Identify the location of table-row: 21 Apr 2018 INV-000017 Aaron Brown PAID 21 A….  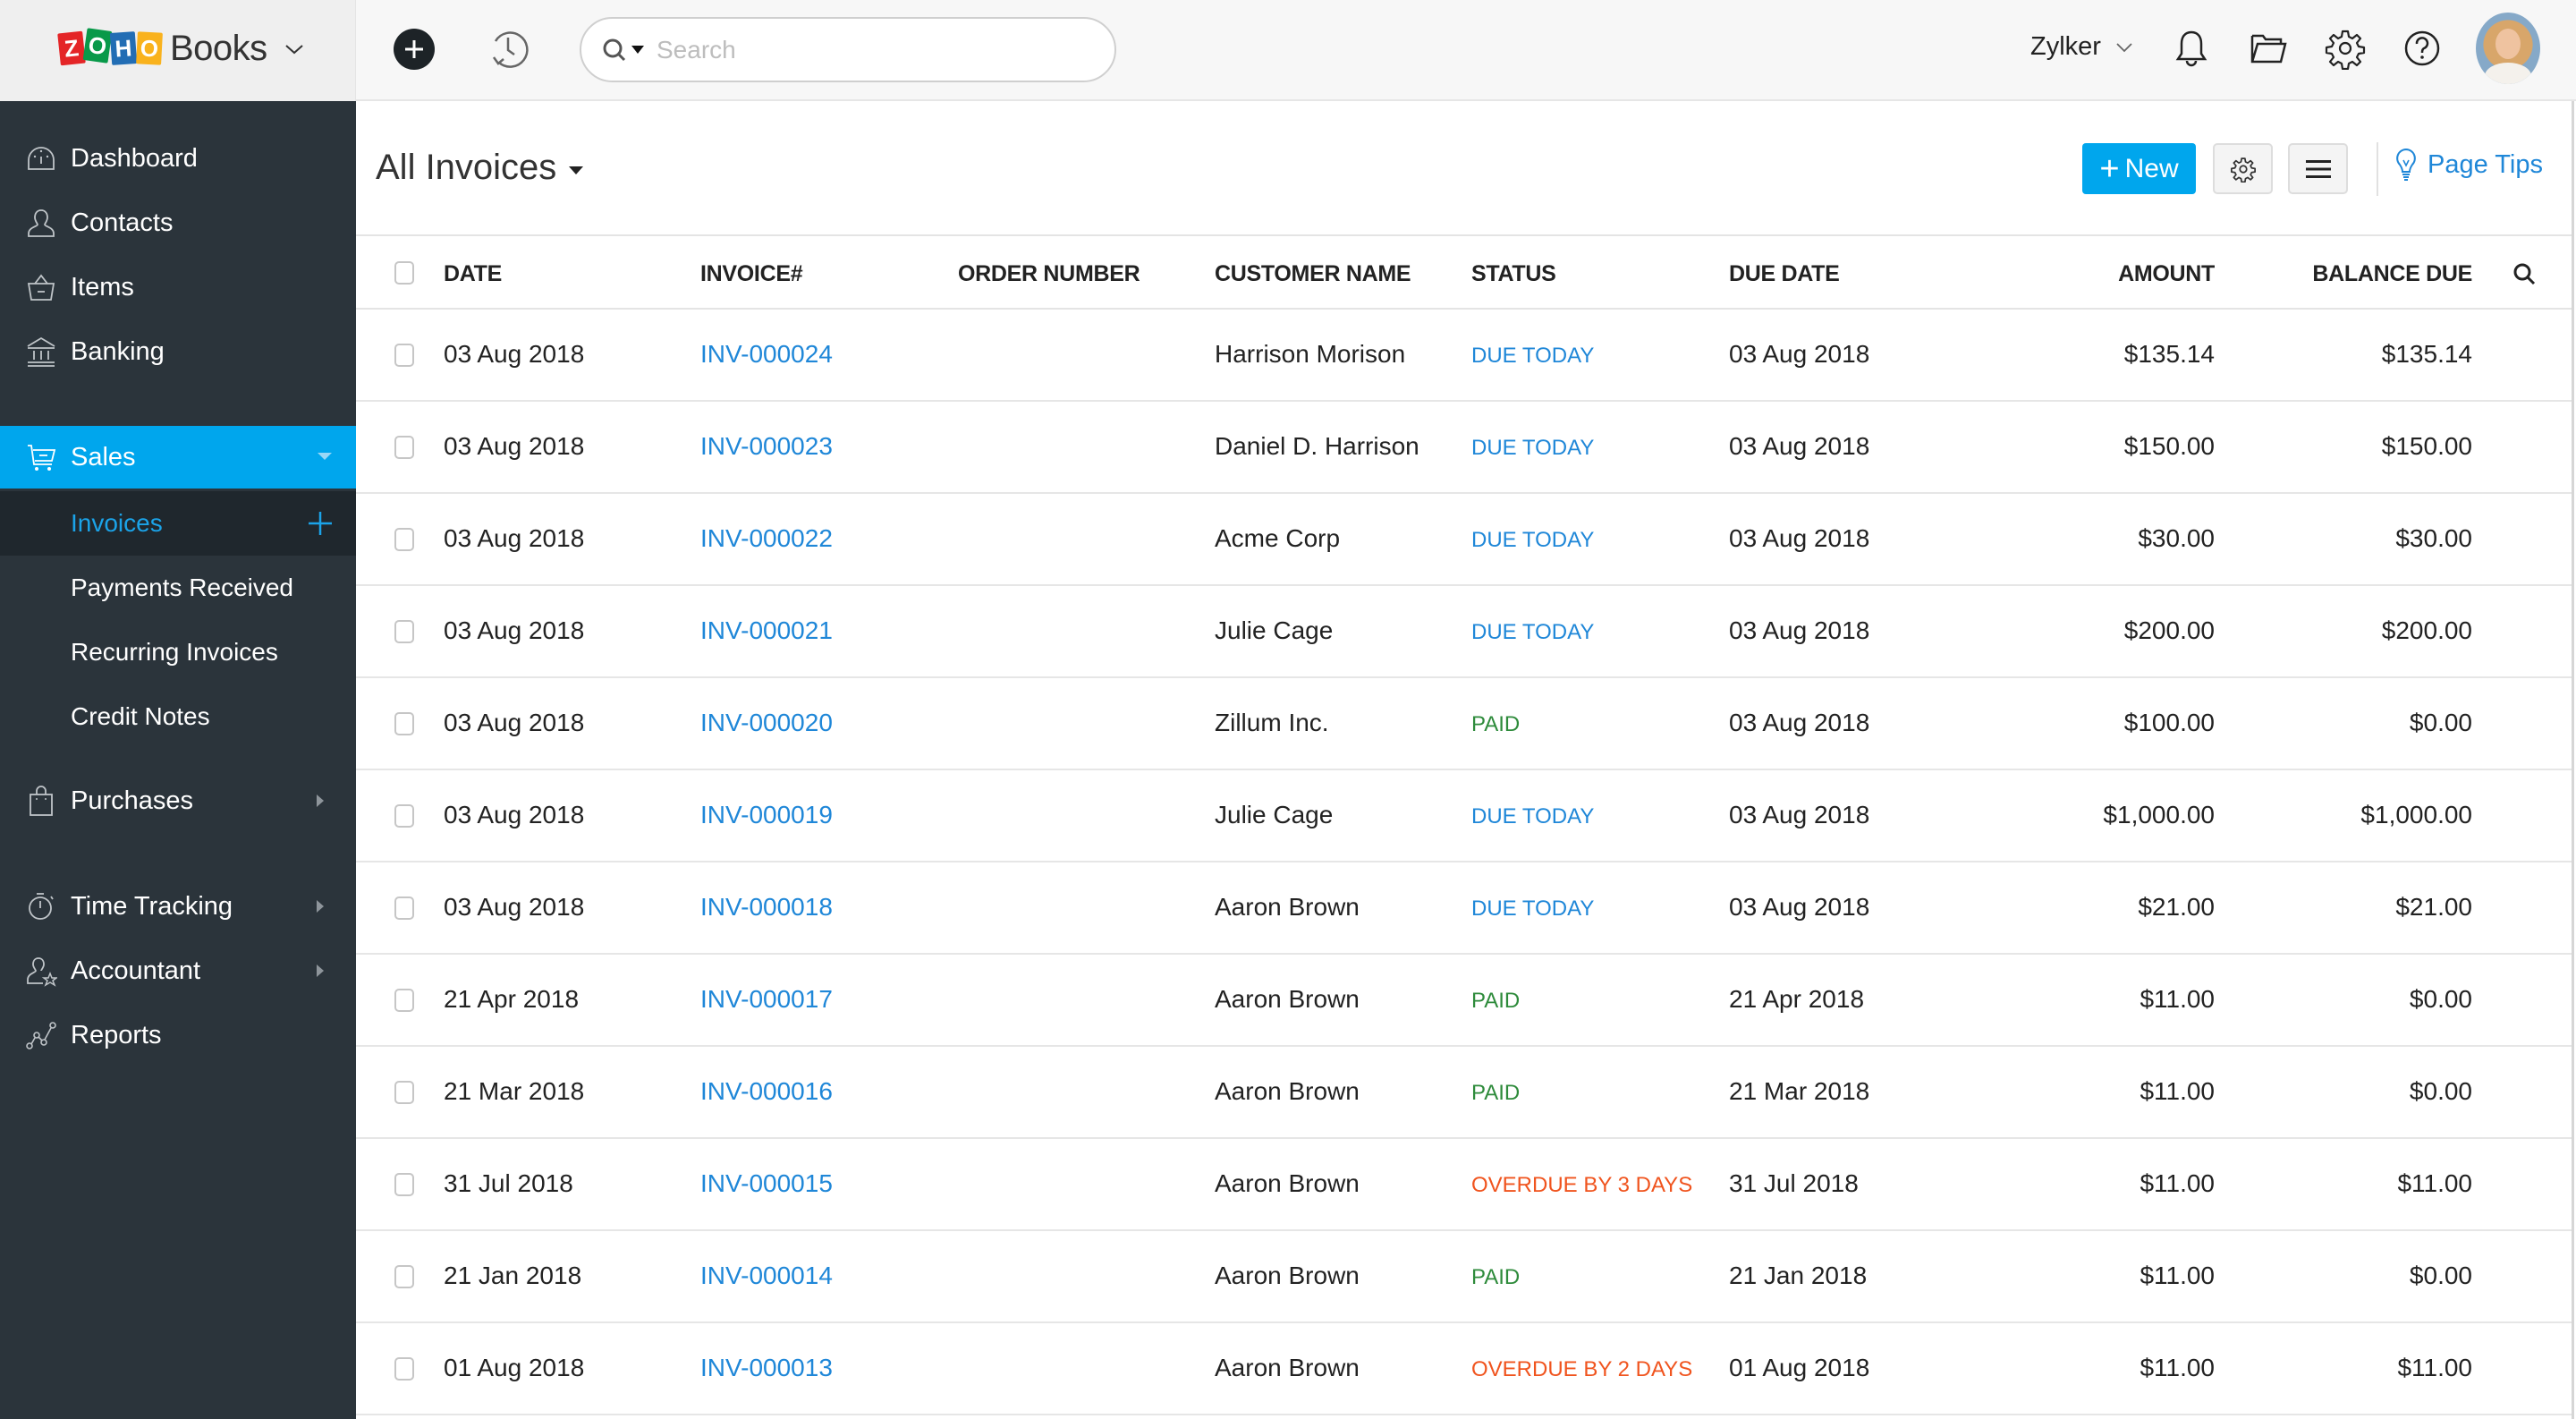
(1464, 1001).